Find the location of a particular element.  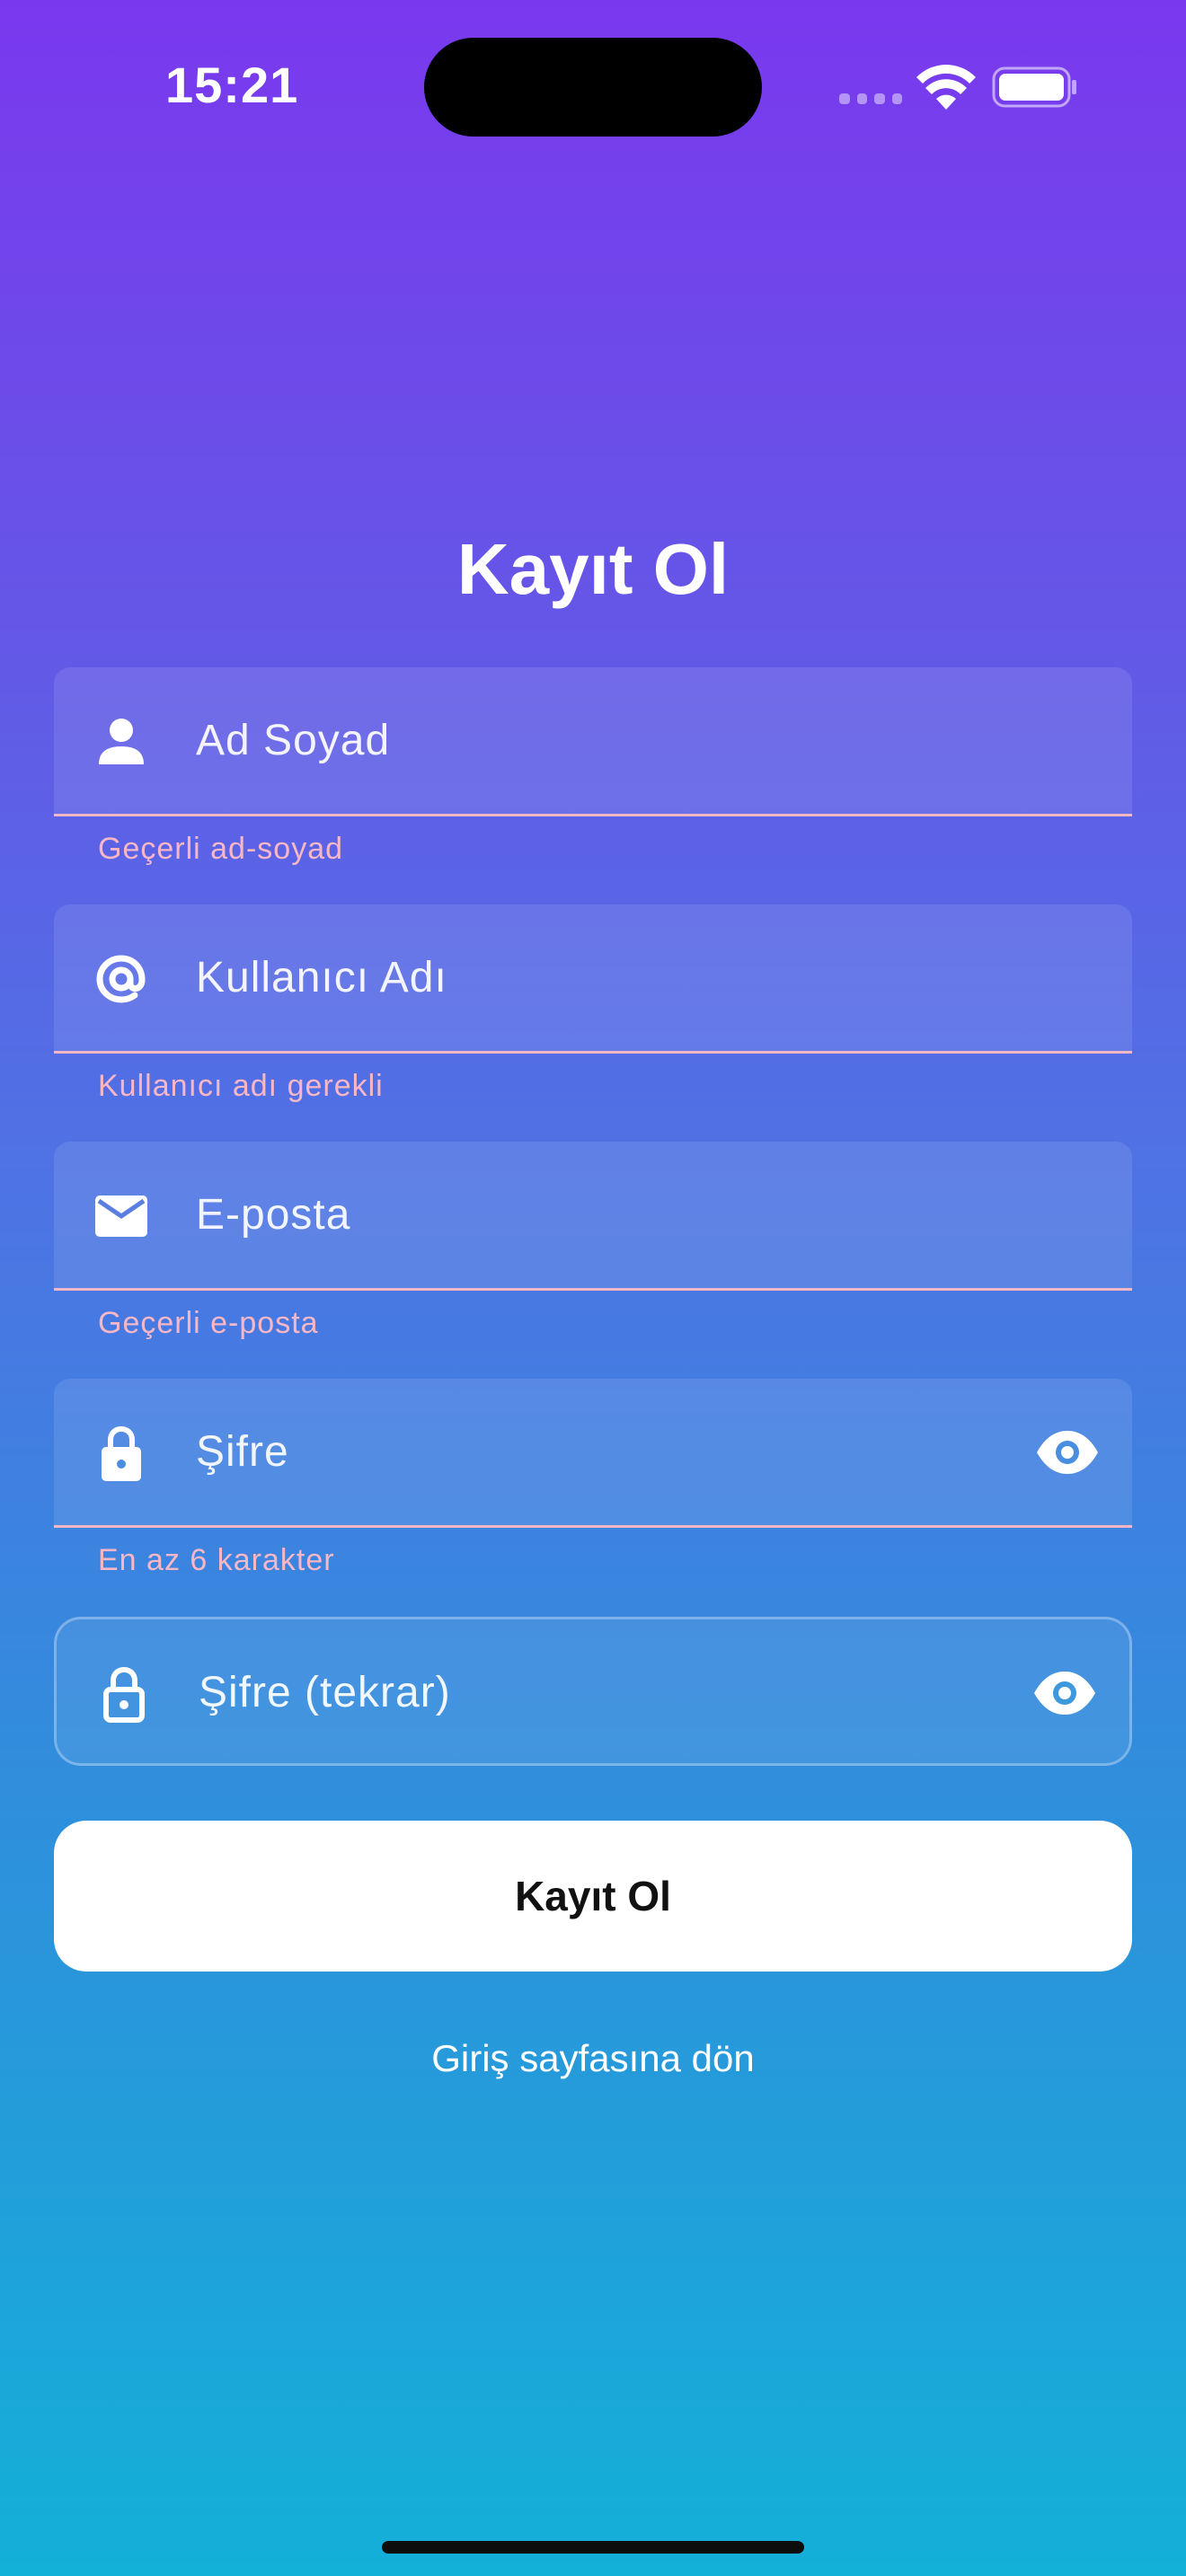

full-name-field: Ad Soyad is located at coordinates (593, 741).